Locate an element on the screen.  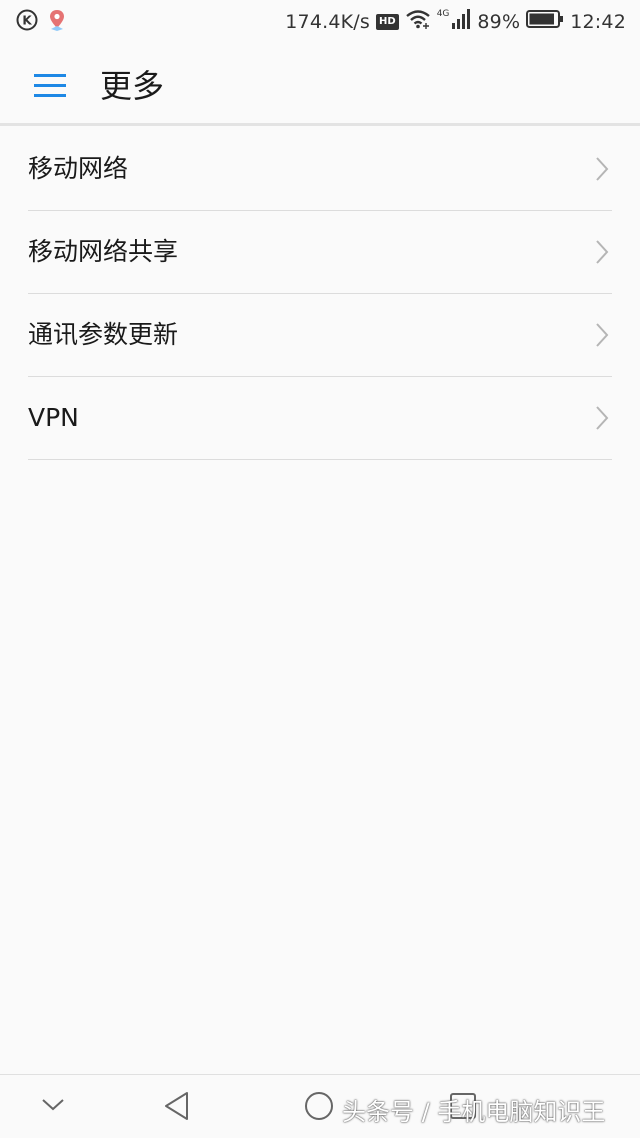
hamburger-menu-icon is located at coordinates (50, 92).